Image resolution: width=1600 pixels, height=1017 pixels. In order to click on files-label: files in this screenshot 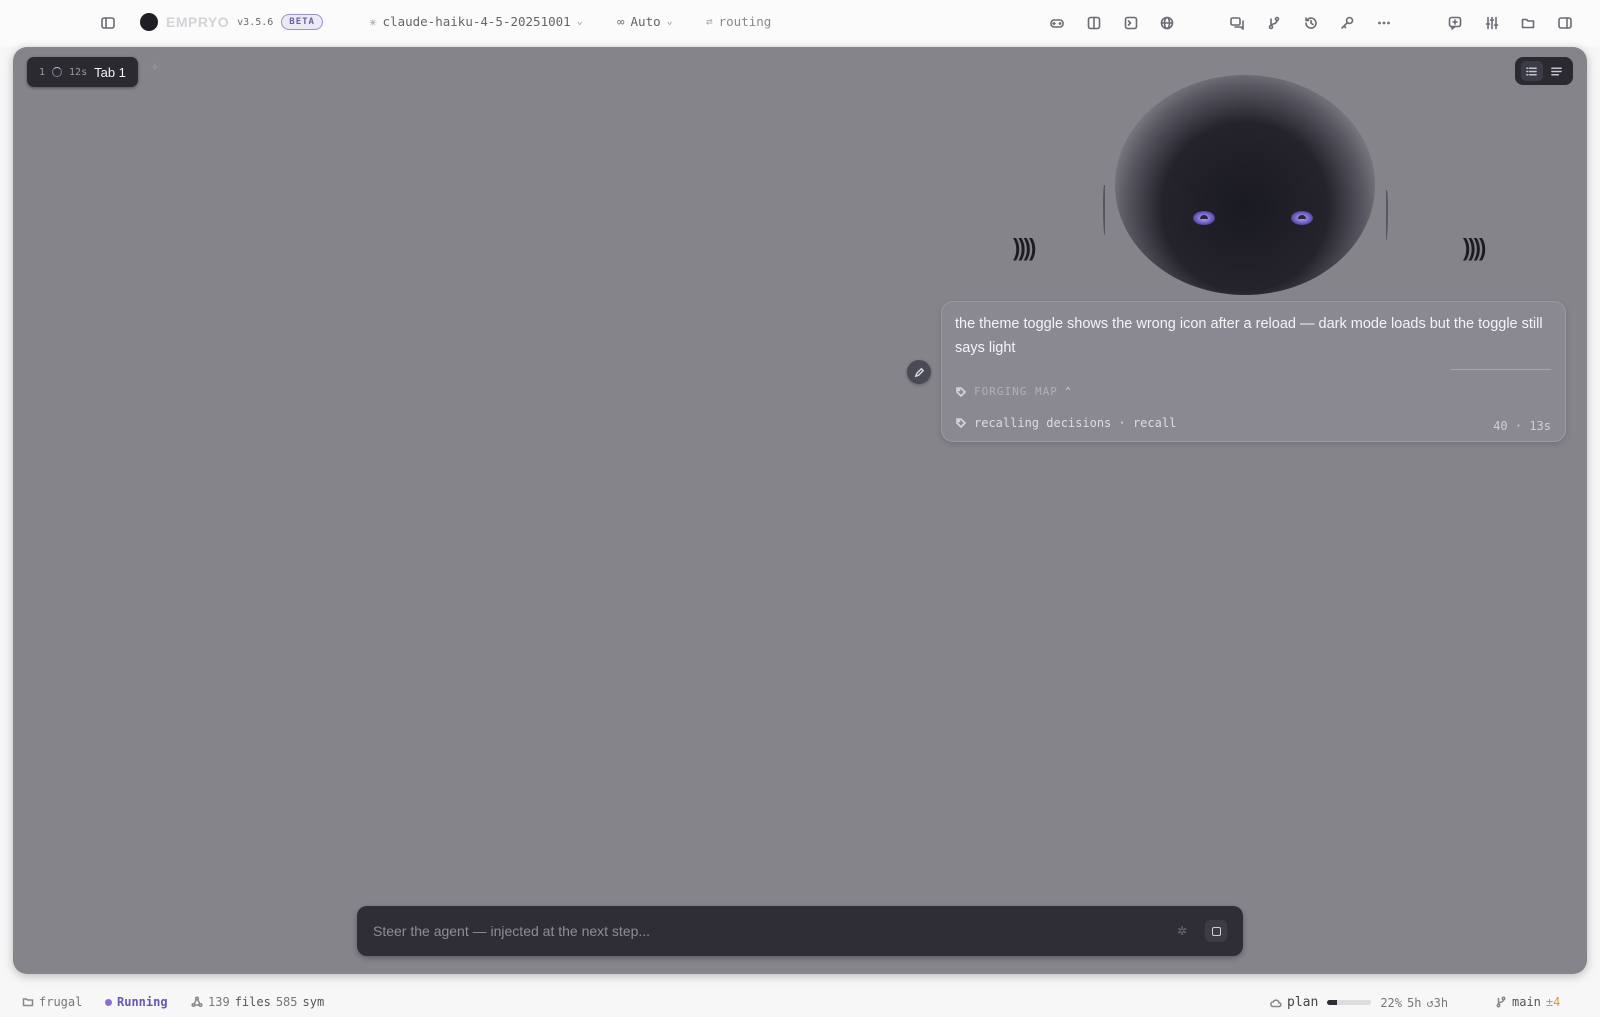, I will do `click(252, 1002)`.